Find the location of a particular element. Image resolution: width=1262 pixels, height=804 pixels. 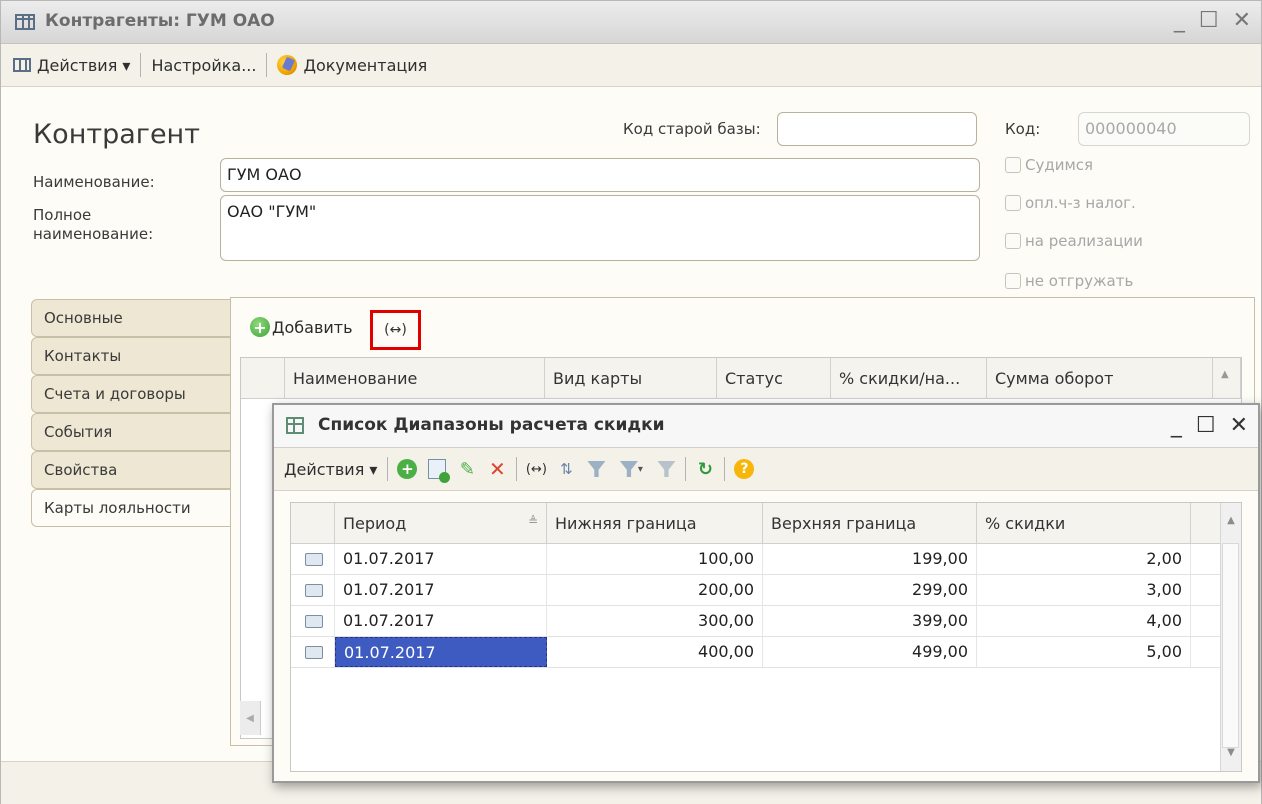

old-code-field is located at coordinates (877, 129).